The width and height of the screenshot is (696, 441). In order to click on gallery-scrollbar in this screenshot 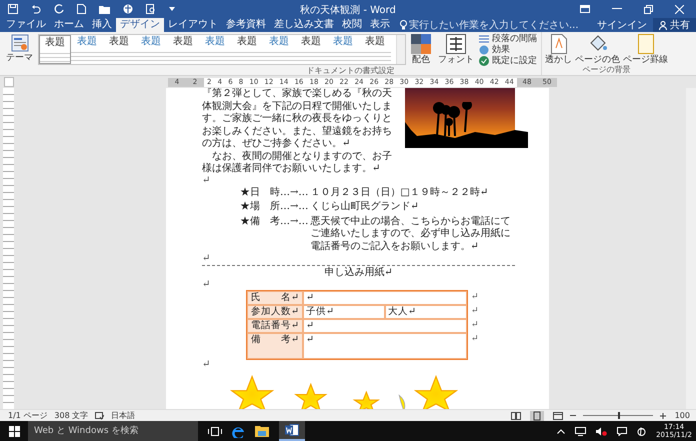, I will do `click(400, 49)`.